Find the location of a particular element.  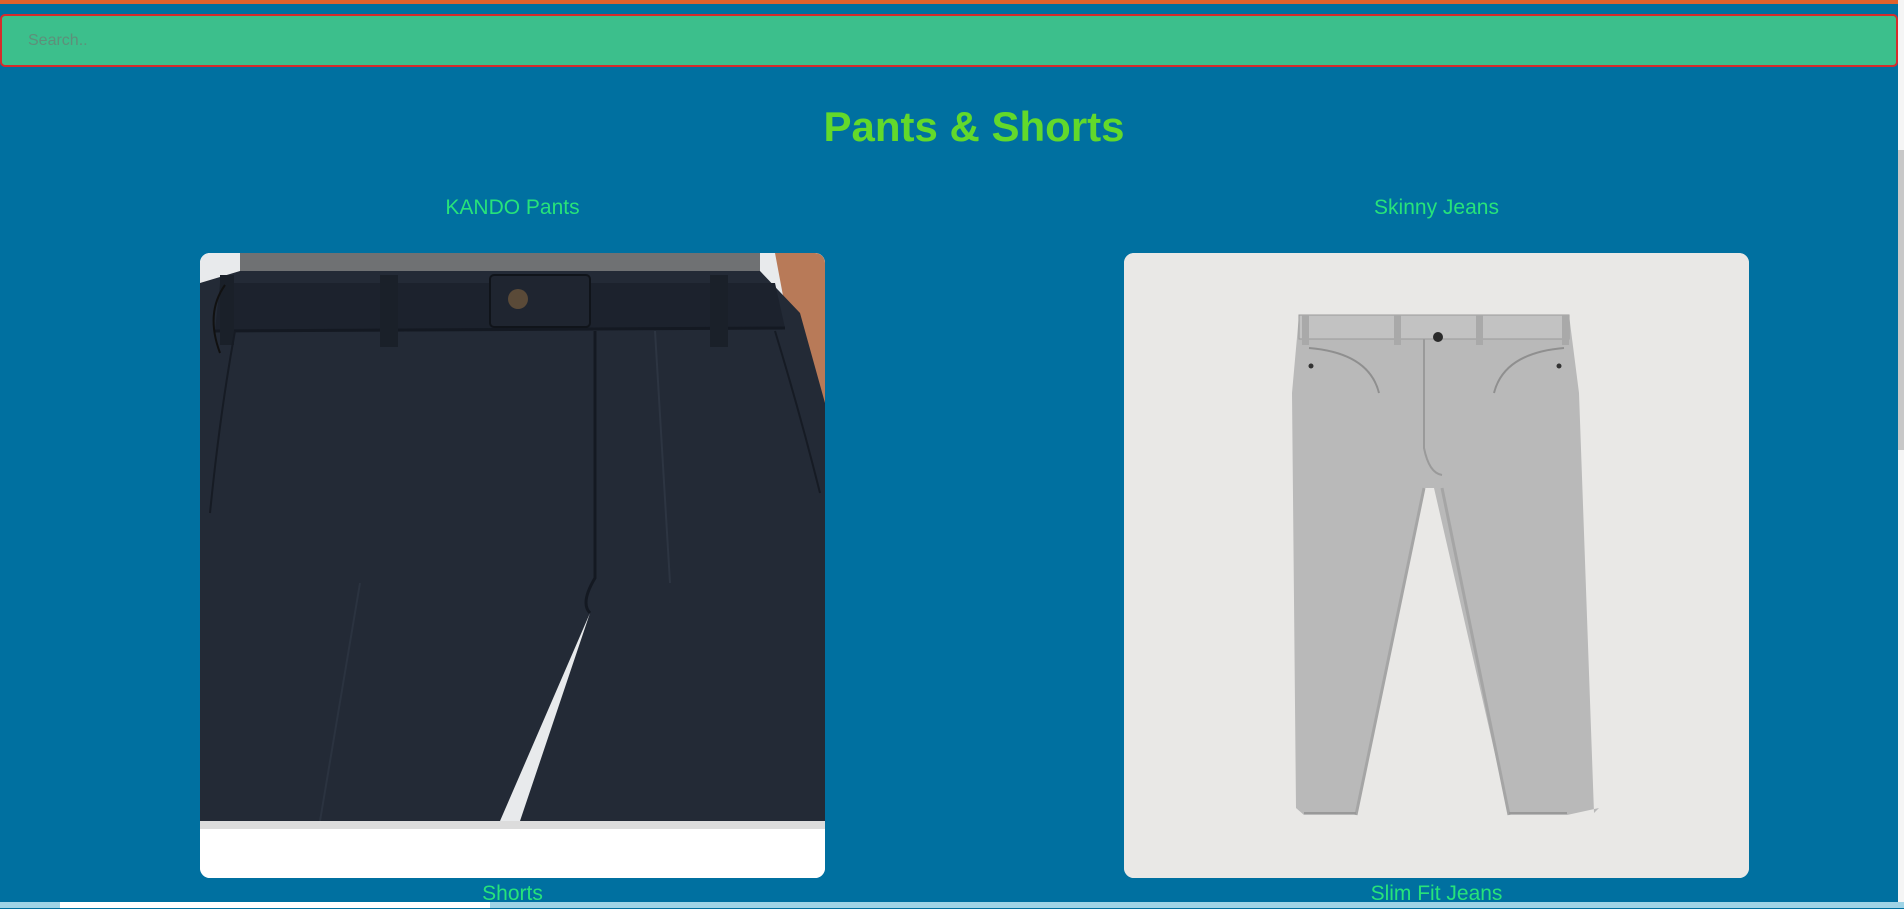

bottom-bar is located at coordinates (952, 905).